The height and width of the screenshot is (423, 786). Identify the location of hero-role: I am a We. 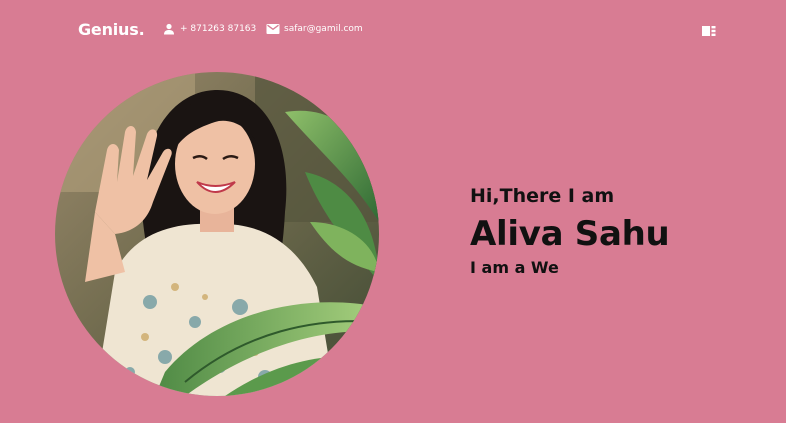
(514, 267).